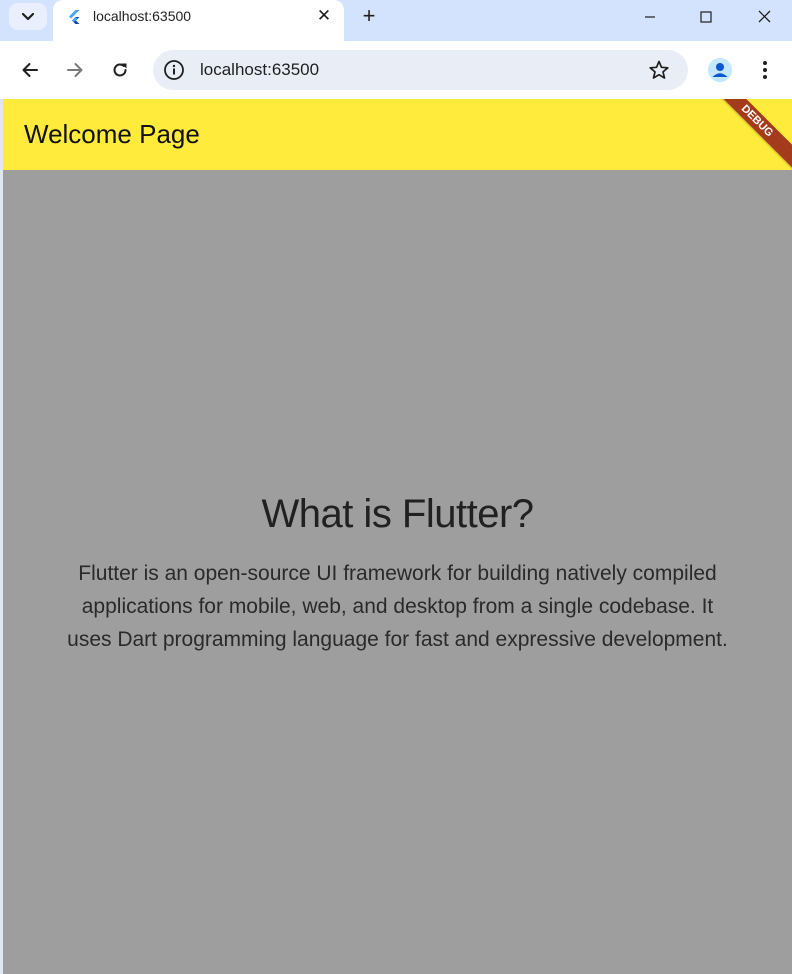 The height and width of the screenshot is (974, 792). Describe the element at coordinates (397, 134) in the screenshot. I see `app-bar: Welcome Page` at that location.